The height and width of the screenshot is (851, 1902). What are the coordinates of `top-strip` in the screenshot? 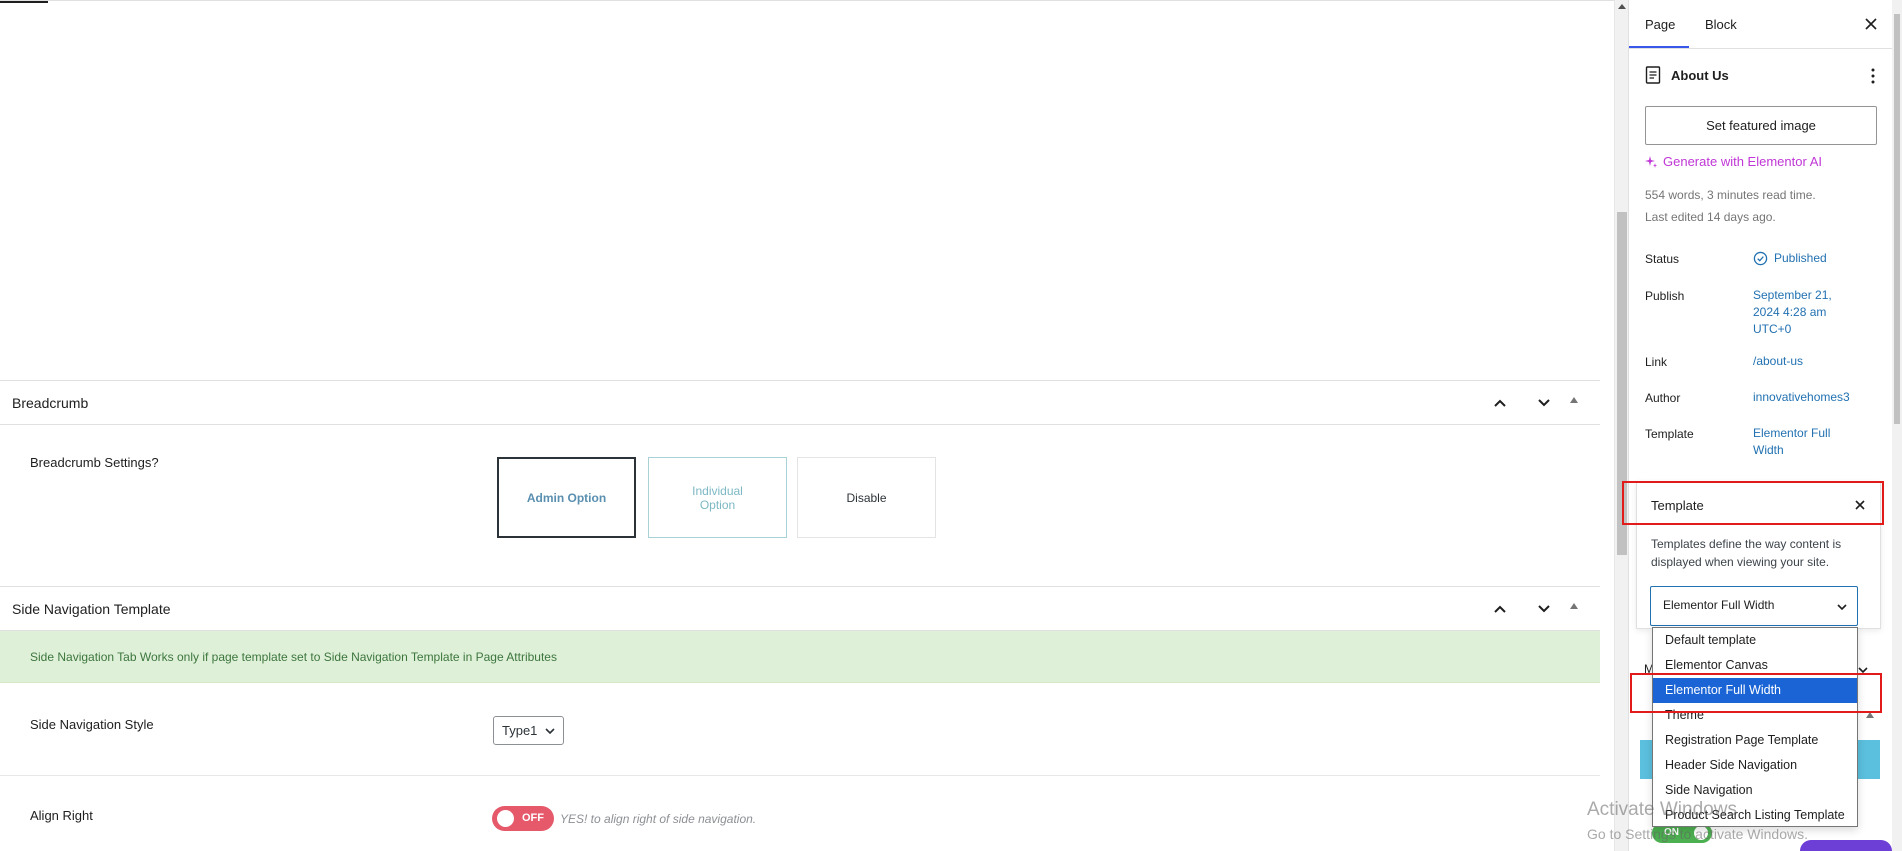 It's located at (807, 1).